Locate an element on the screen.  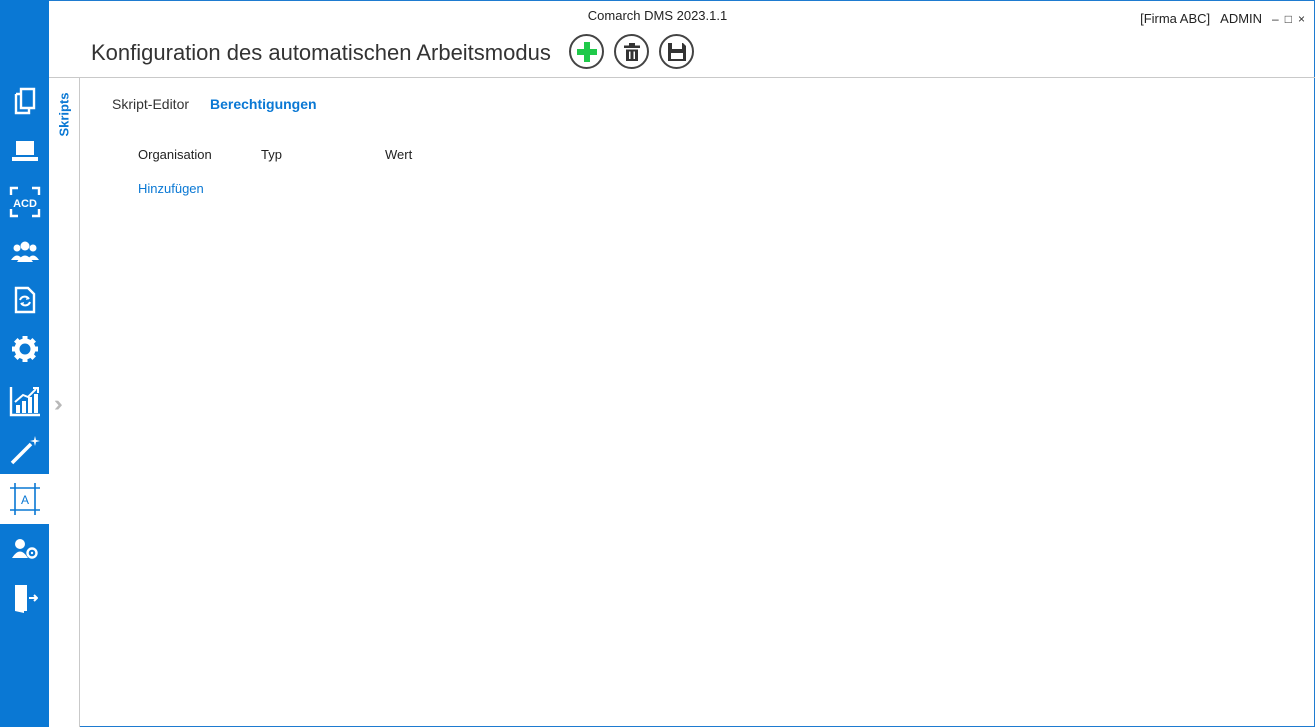
acd-icon: ACD is located at coordinates (24, 202).